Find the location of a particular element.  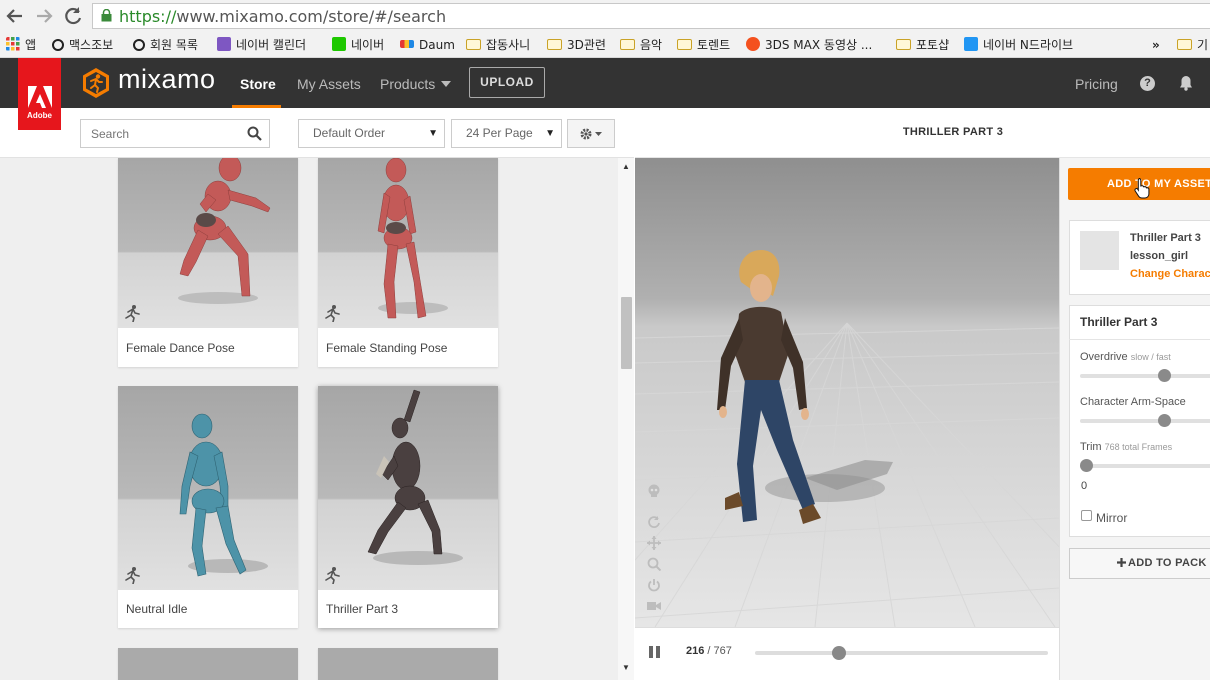

timeline-track is located at coordinates (901, 653).